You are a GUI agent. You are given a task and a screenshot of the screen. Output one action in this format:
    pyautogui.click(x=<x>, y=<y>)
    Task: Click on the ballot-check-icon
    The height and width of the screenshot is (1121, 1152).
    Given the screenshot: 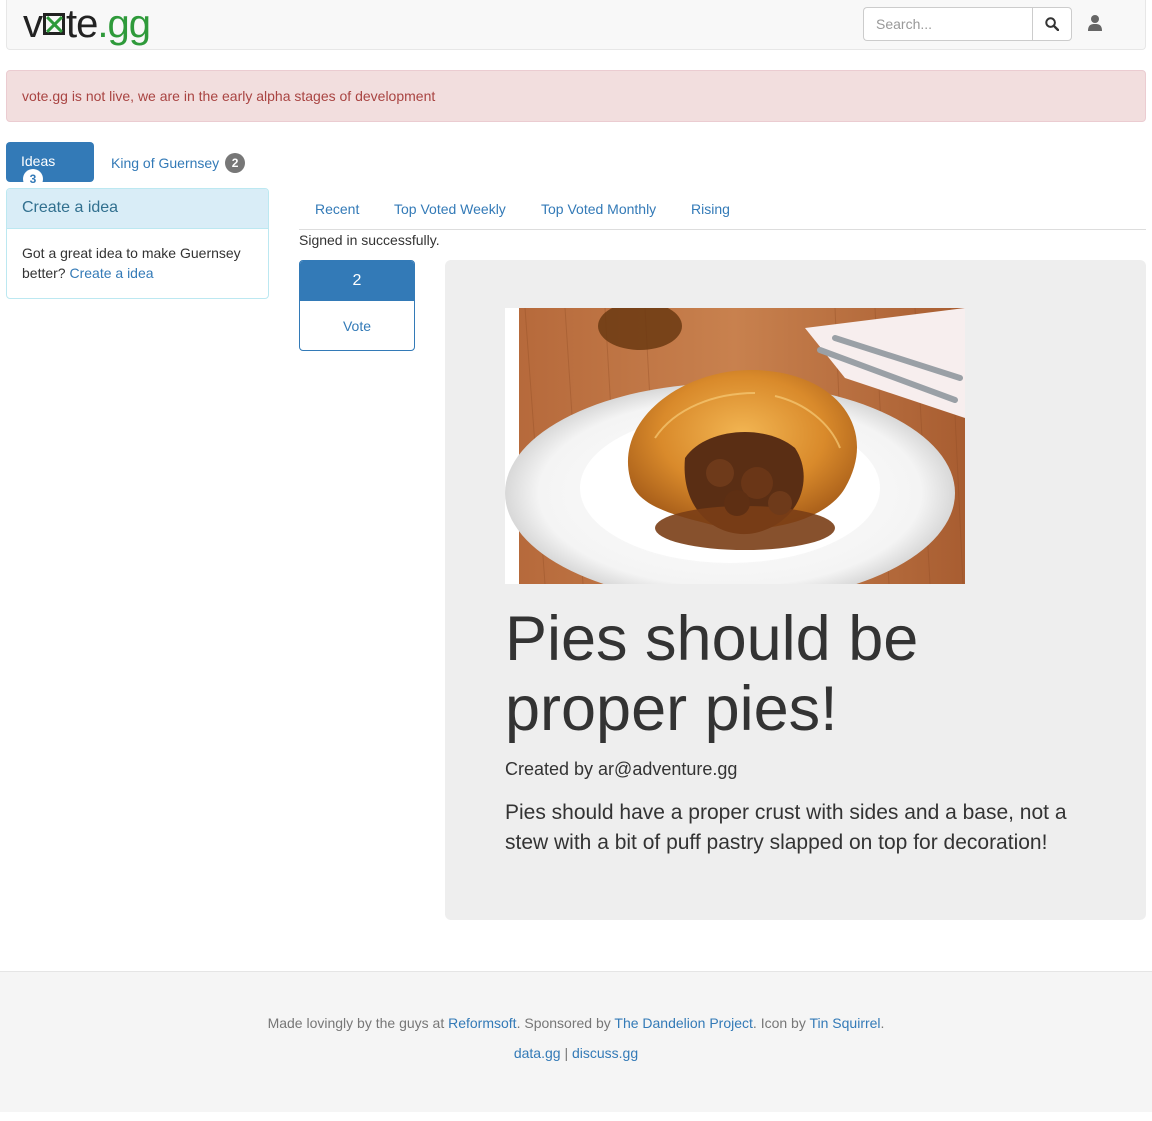 What is the action you would take?
    pyautogui.click(x=54, y=24)
    